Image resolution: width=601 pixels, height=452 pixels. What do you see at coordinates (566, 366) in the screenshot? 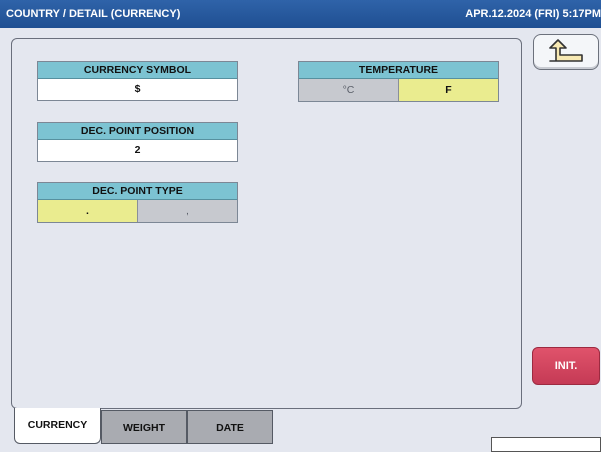
I see `init-button: INIT.` at bounding box center [566, 366].